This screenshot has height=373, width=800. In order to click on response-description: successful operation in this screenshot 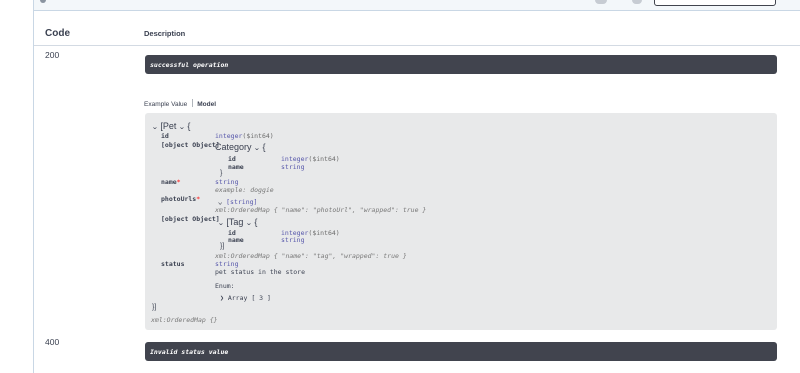, I will do `click(461, 64)`.